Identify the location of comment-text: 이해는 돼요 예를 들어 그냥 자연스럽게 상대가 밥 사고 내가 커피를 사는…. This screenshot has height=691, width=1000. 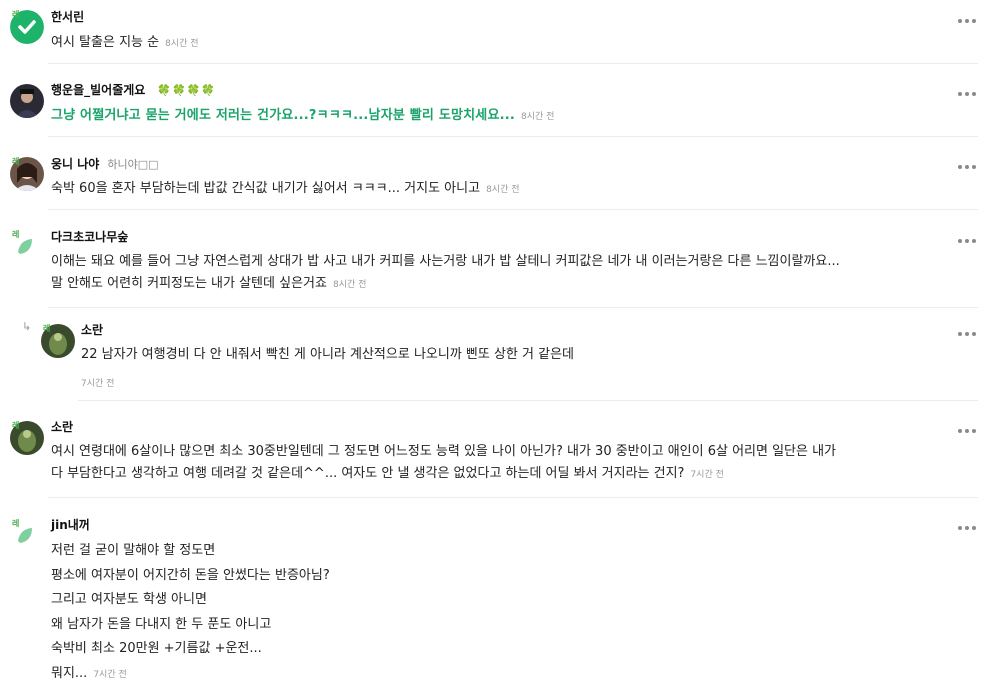
(445, 272).